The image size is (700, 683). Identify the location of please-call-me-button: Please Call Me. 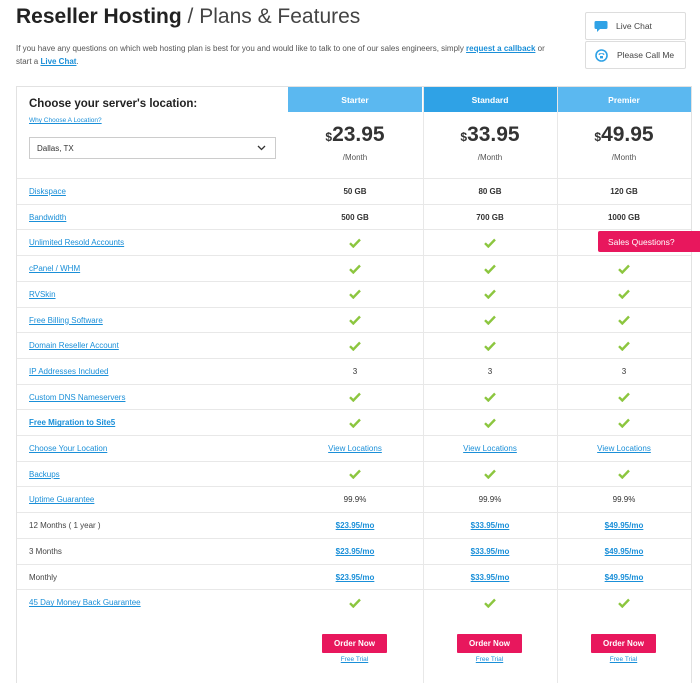
(635, 55).